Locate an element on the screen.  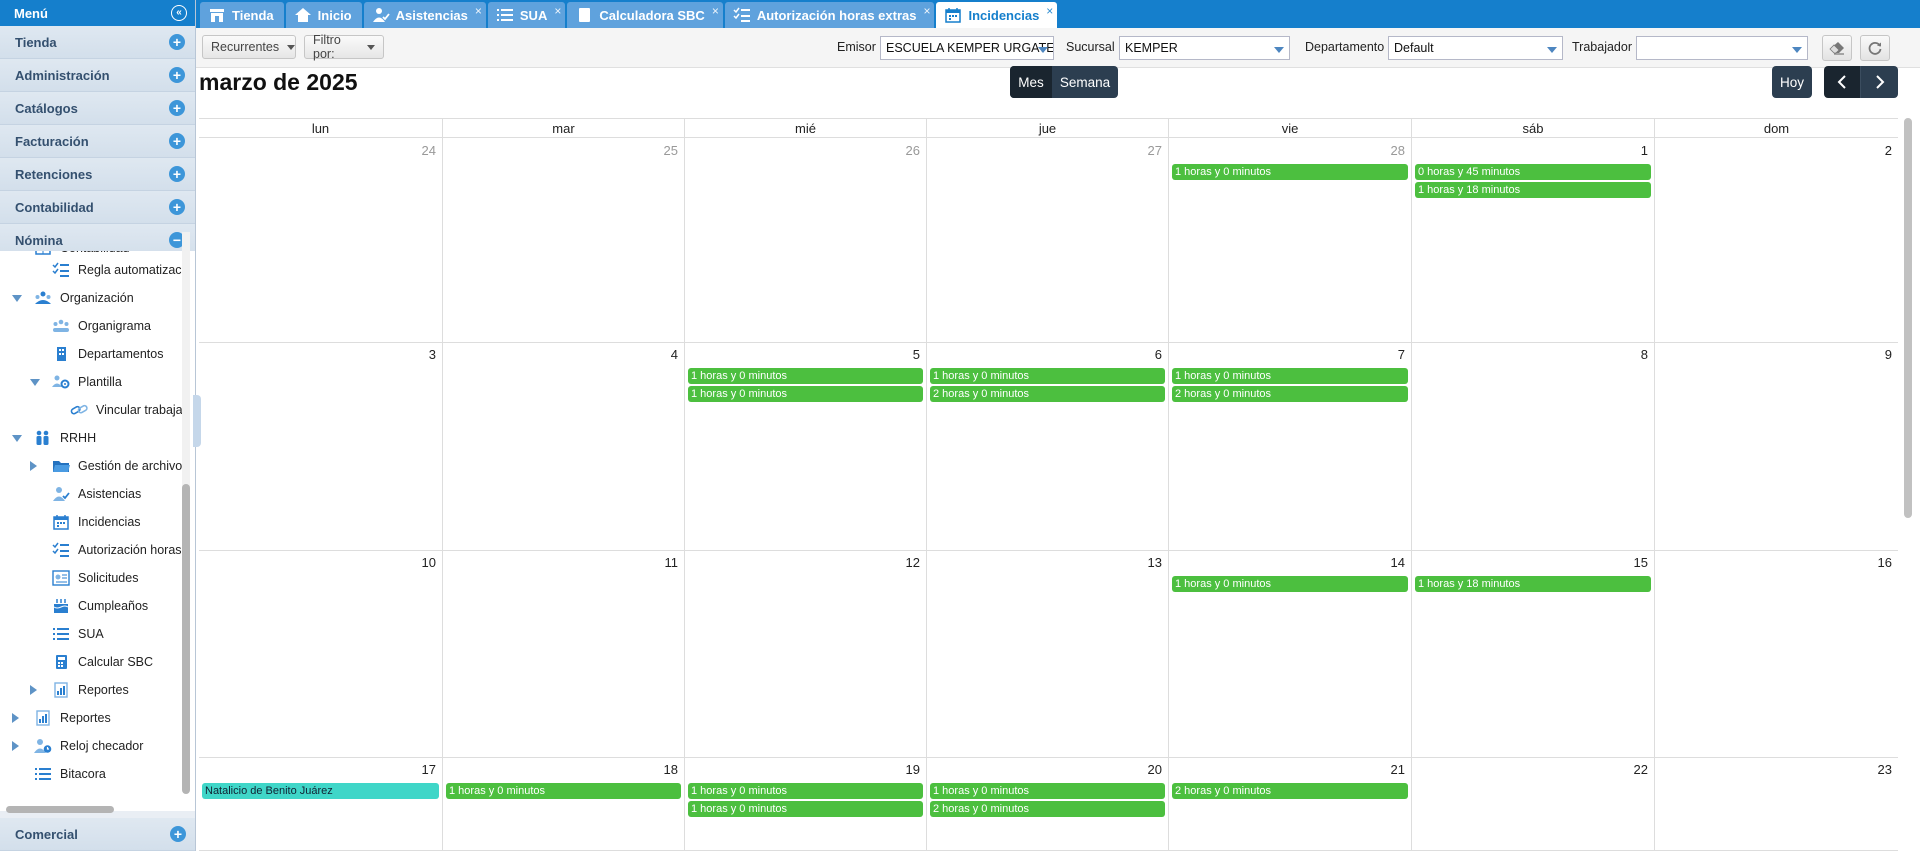
day-cell: 12 is located at coordinates (805, 654).